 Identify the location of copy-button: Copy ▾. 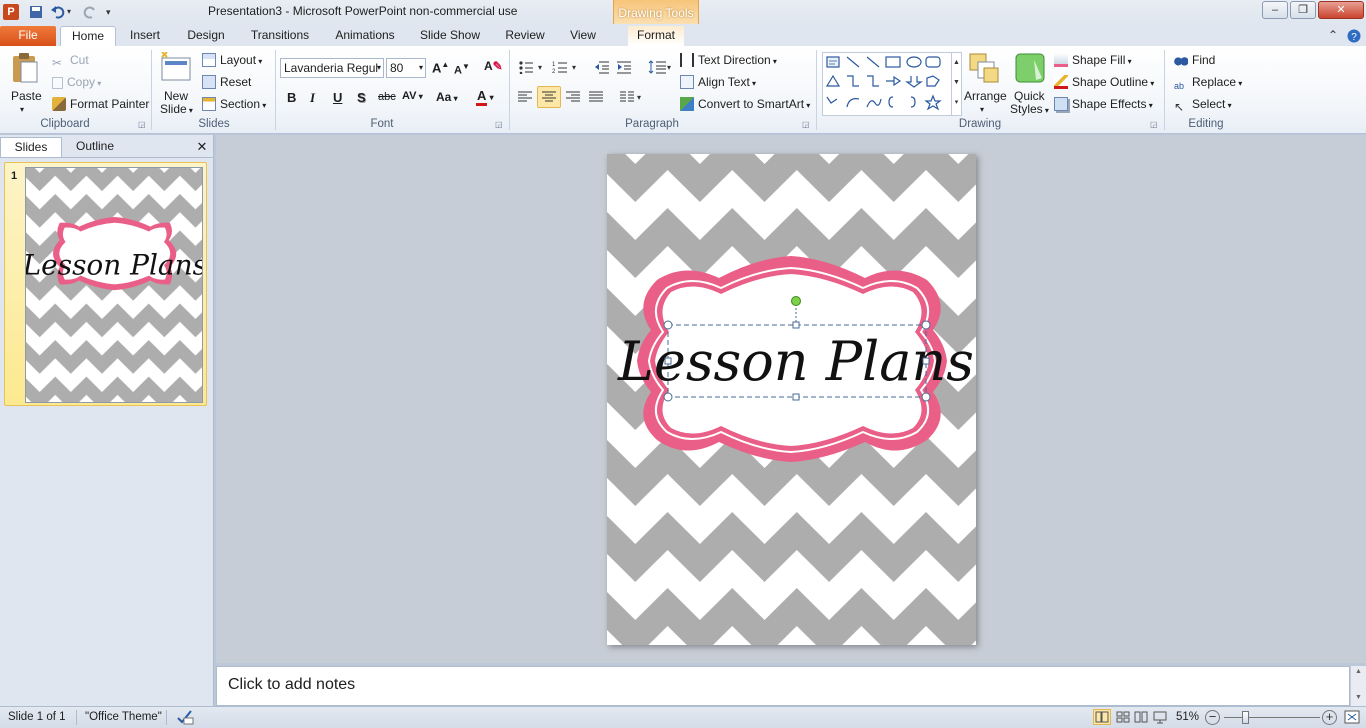
(76, 83).